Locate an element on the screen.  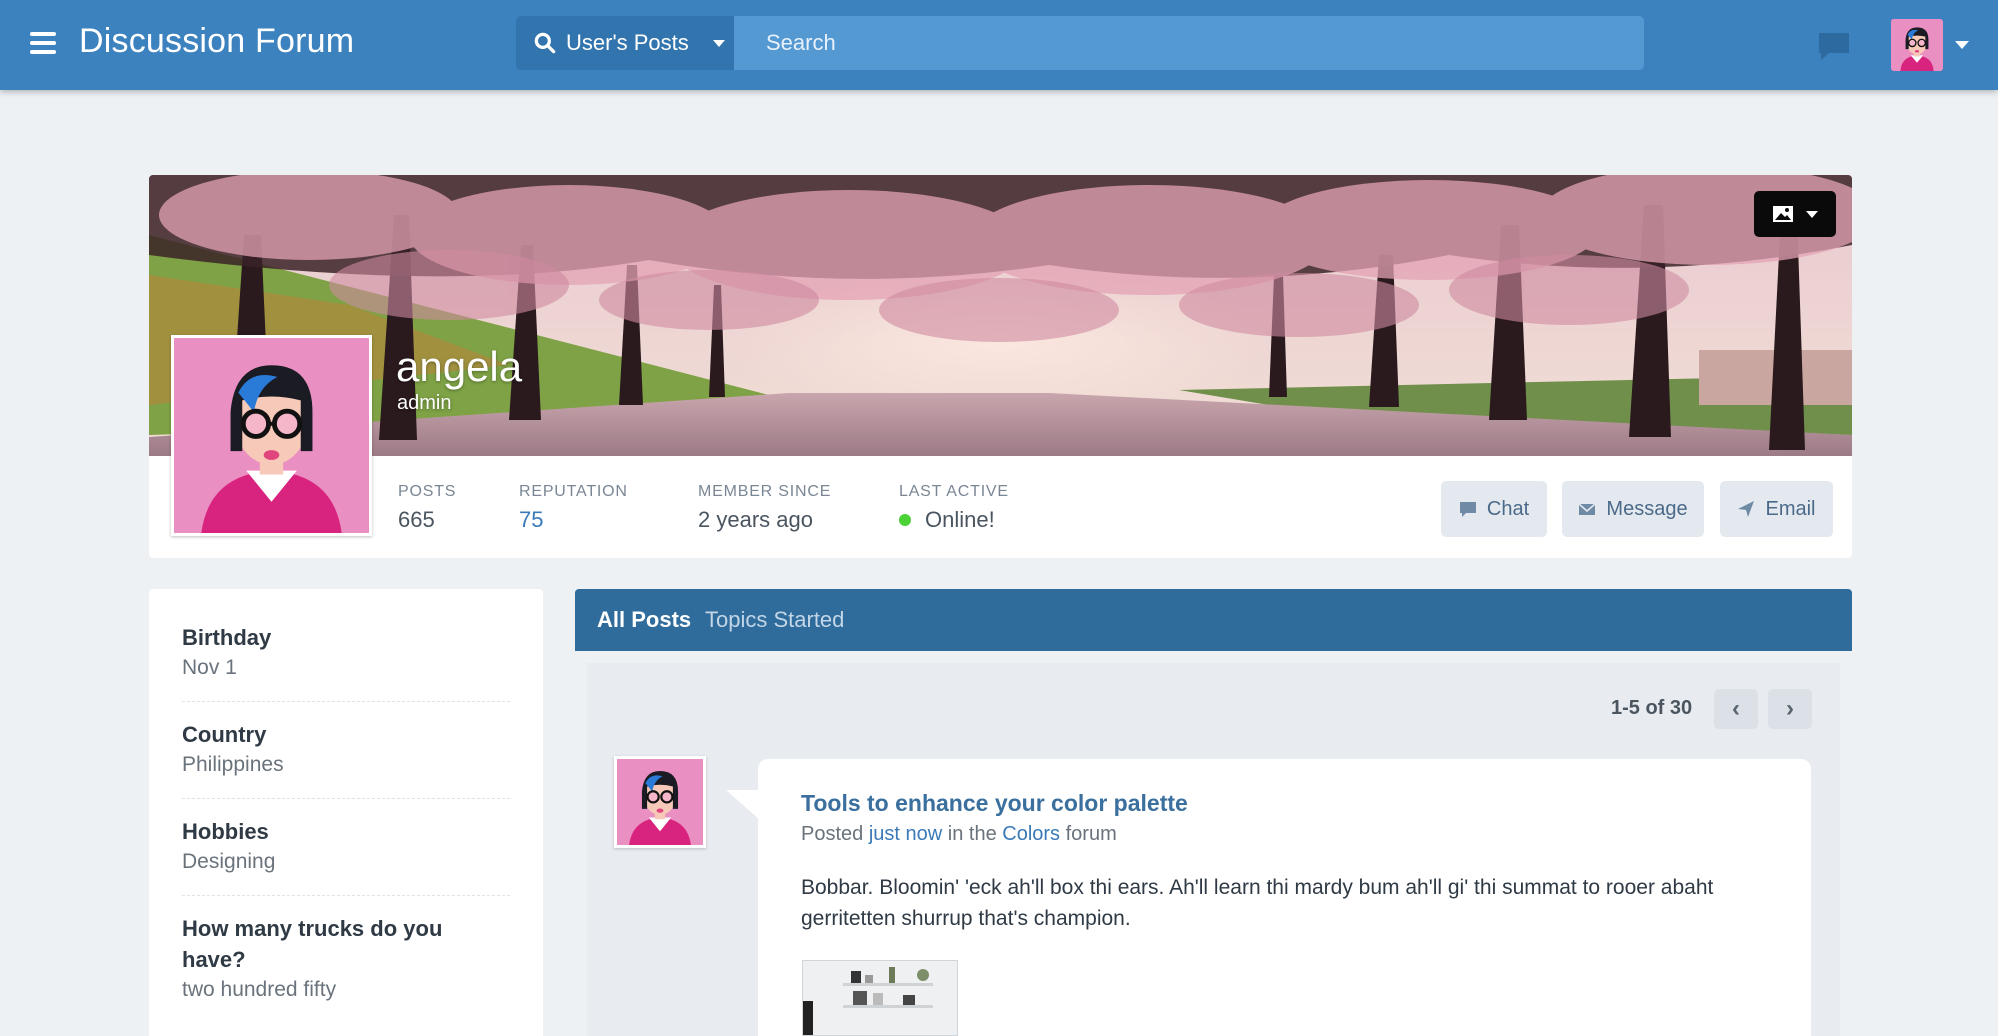
post-author-avatar is located at coordinates (660, 802).